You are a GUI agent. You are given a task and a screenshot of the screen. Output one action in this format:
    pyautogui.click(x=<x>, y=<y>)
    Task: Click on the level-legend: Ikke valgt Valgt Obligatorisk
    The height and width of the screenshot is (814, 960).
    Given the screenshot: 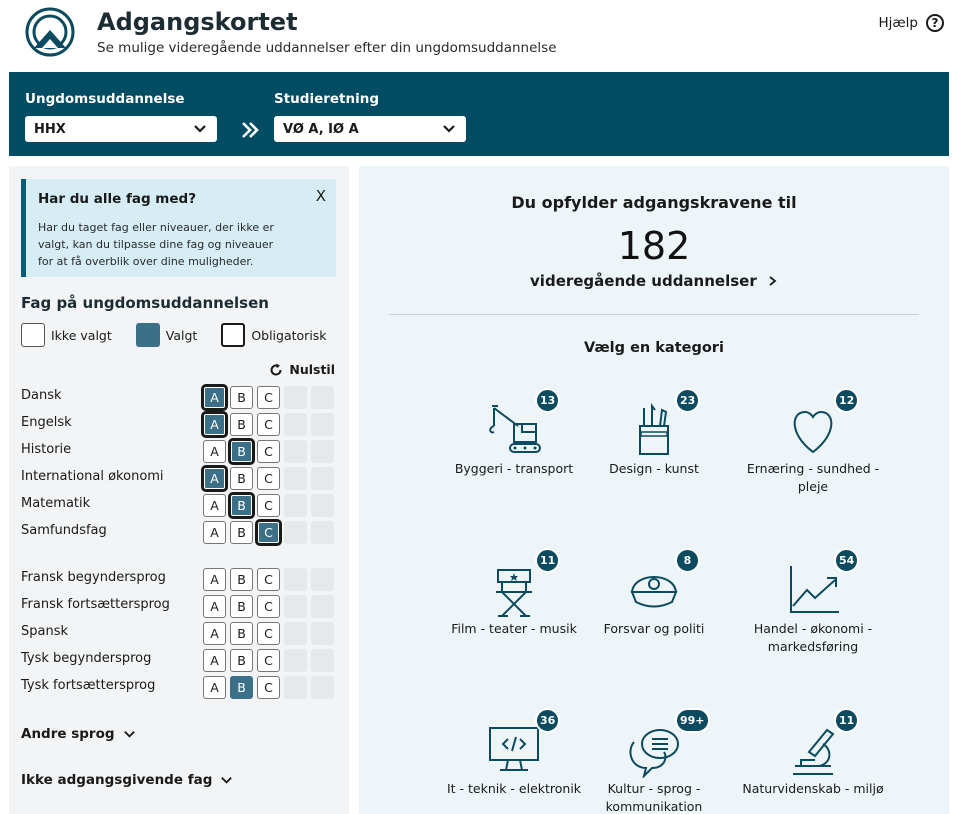 What is the action you would take?
    pyautogui.click(x=174, y=335)
    